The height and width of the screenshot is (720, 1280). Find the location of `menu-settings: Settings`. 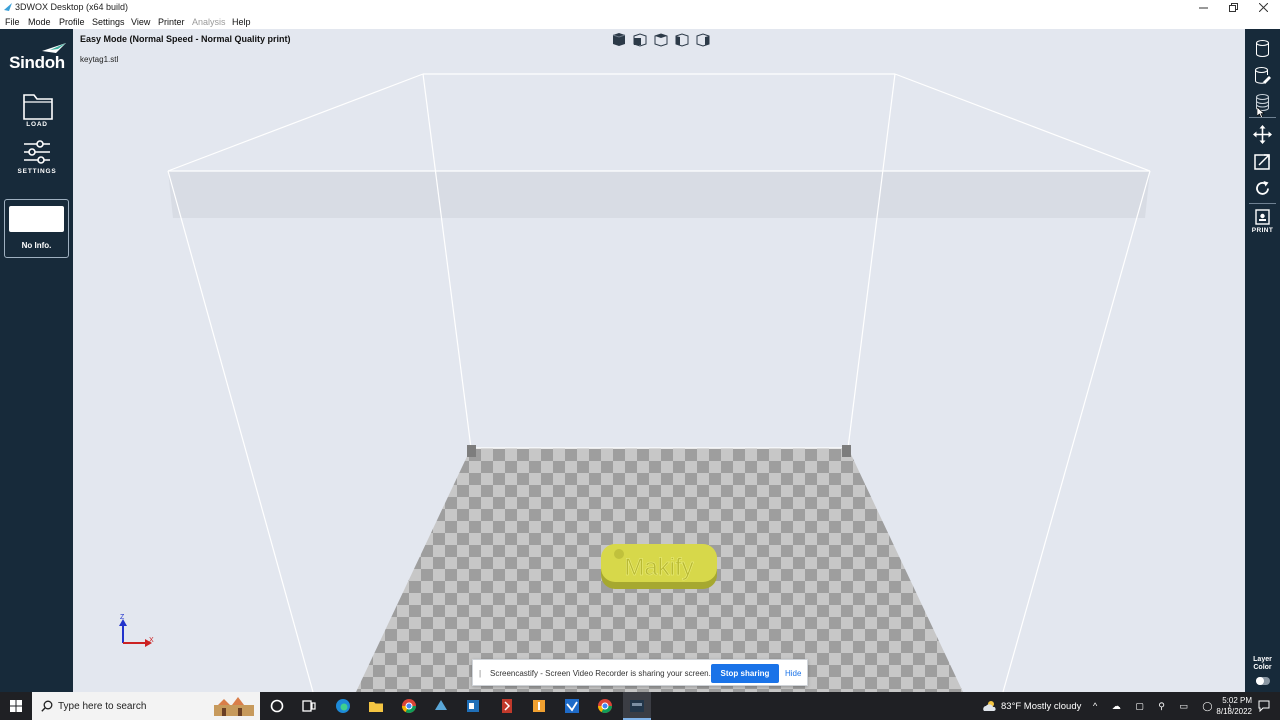

menu-settings: Settings is located at coordinates (108, 22).